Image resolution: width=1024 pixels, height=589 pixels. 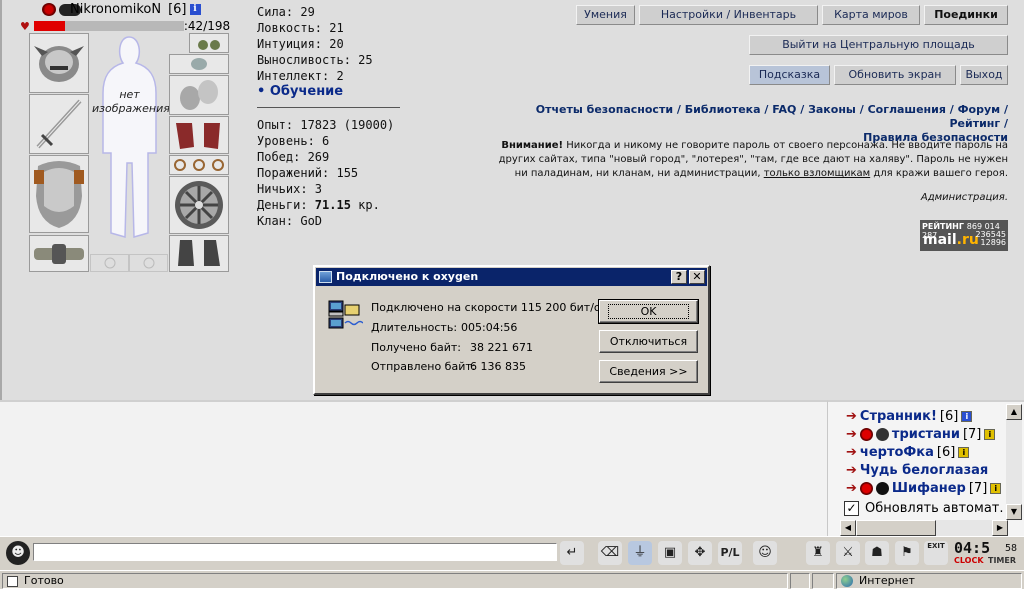 I want to click on user-name: Чудь белоглазая, so click(x=924, y=470).